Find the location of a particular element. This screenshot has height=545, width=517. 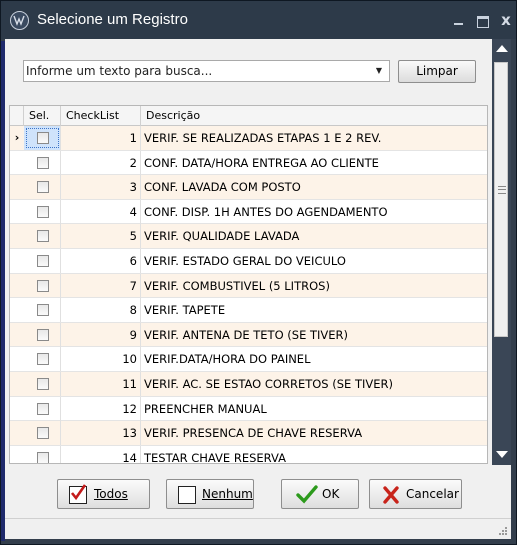

status-bar is located at coordinates (258, 528).